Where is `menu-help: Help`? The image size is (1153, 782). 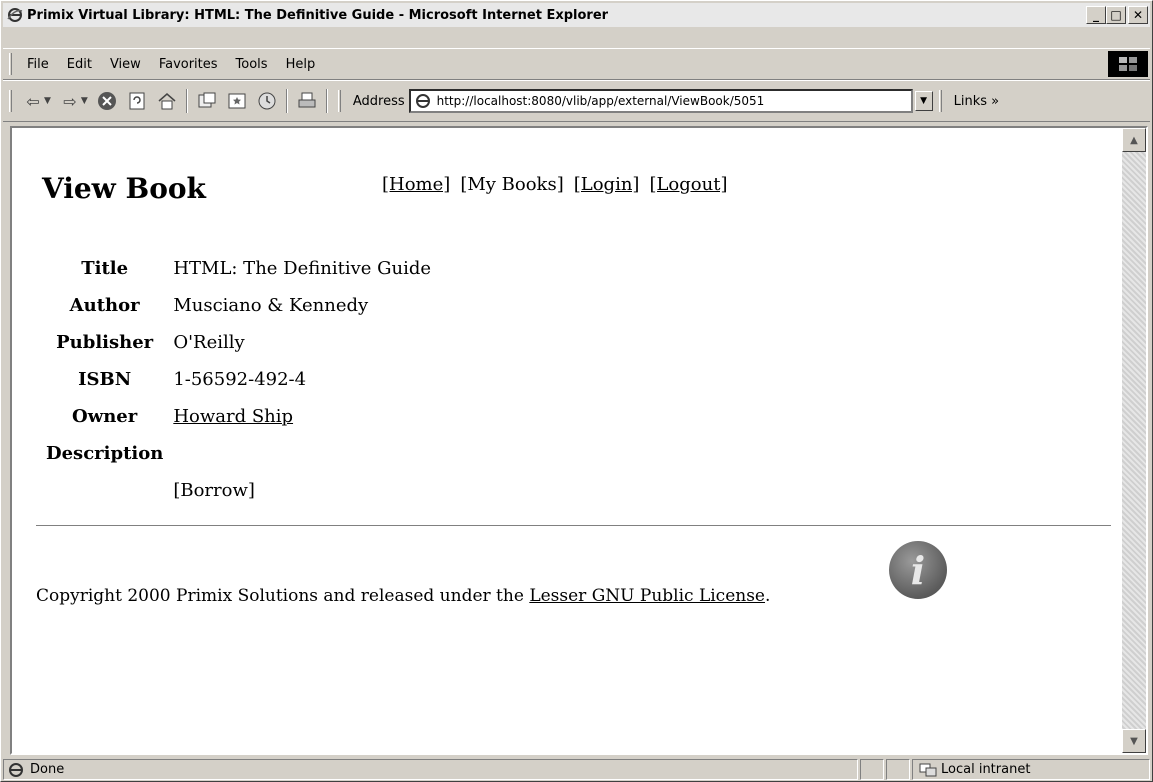
menu-help: Help is located at coordinates (301, 64).